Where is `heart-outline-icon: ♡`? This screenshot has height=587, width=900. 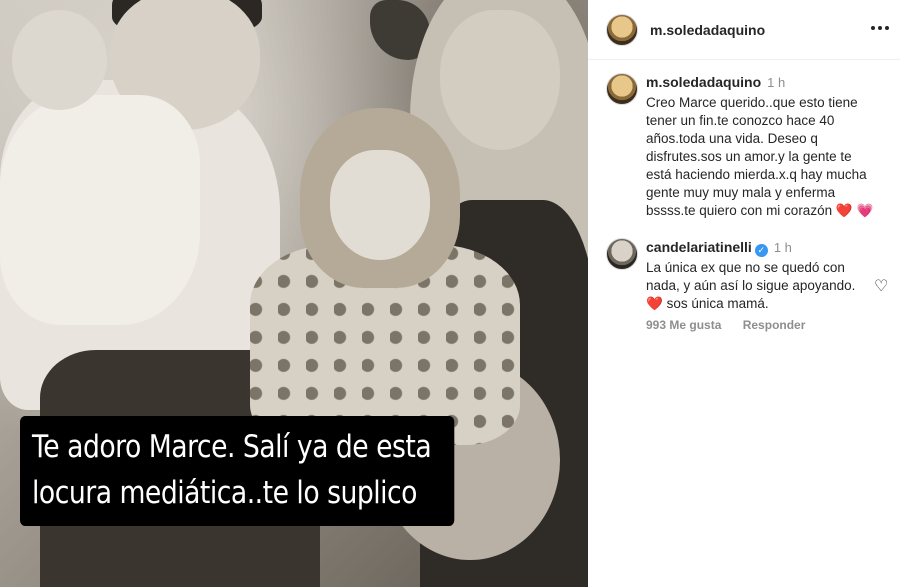
heart-outline-icon: ♡ is located at coordinates (881, 286).